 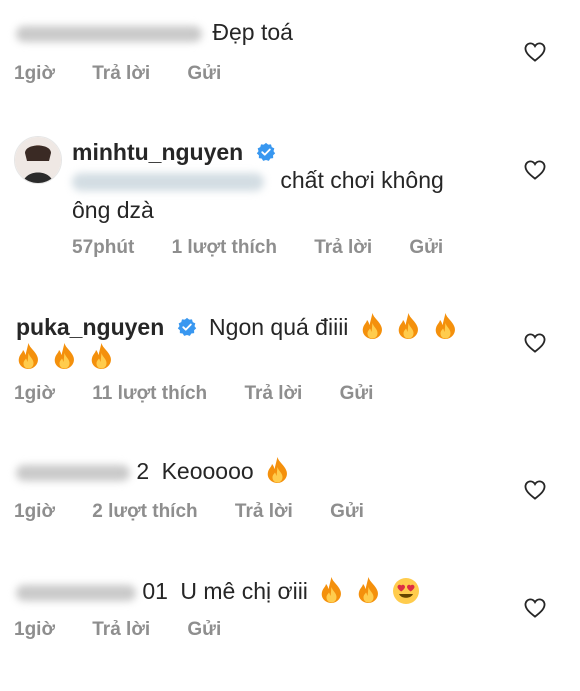 I want to click on comment-text-row-2: ông dzà, so click(x=113, y=210).